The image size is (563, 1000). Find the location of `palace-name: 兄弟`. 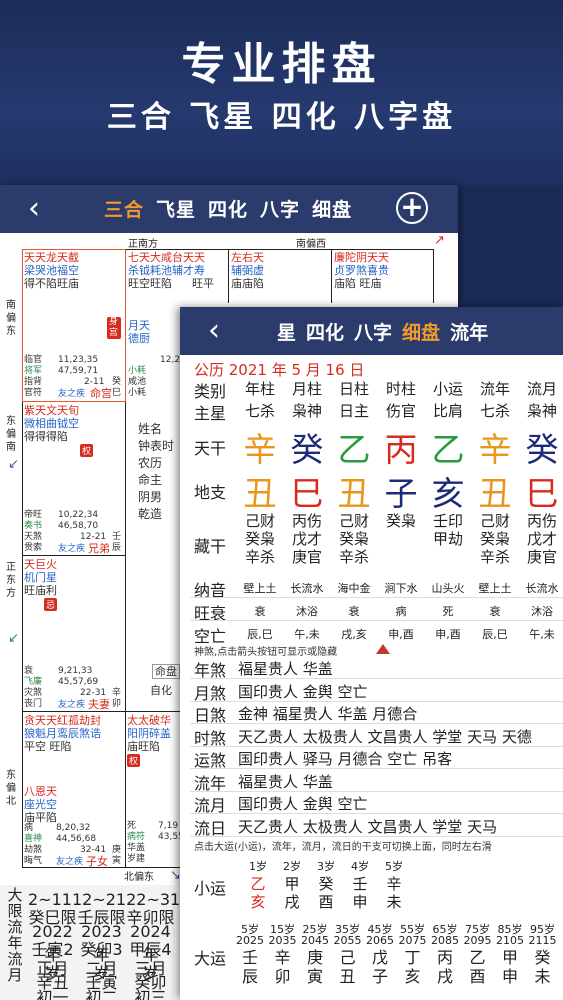

palace-name: 兄弟 is located at coordinates (99, 548).